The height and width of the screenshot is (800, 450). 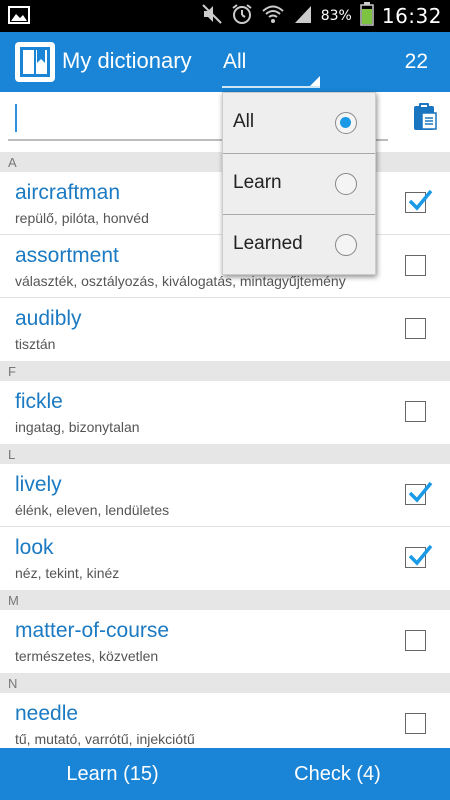 What do you see at coordinates (225, 329) in the screenshot?
I see `list-item: audibly tisztán` at bounding box center [225, 329].